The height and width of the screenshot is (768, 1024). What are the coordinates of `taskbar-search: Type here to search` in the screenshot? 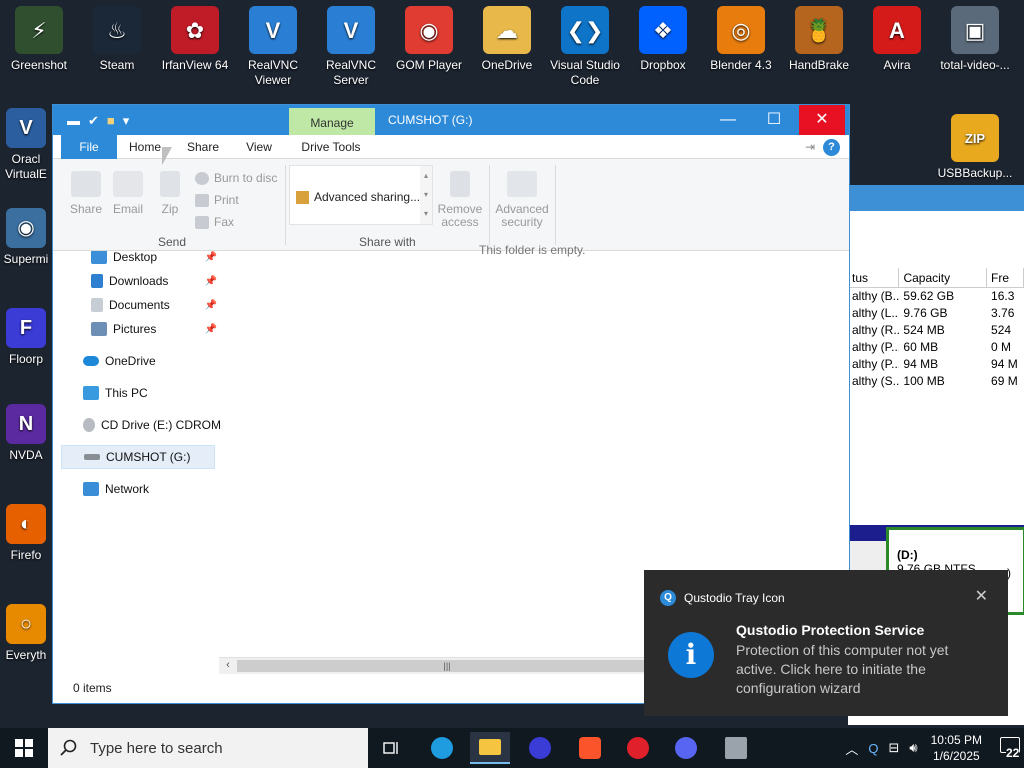 It's located at (208, 748).